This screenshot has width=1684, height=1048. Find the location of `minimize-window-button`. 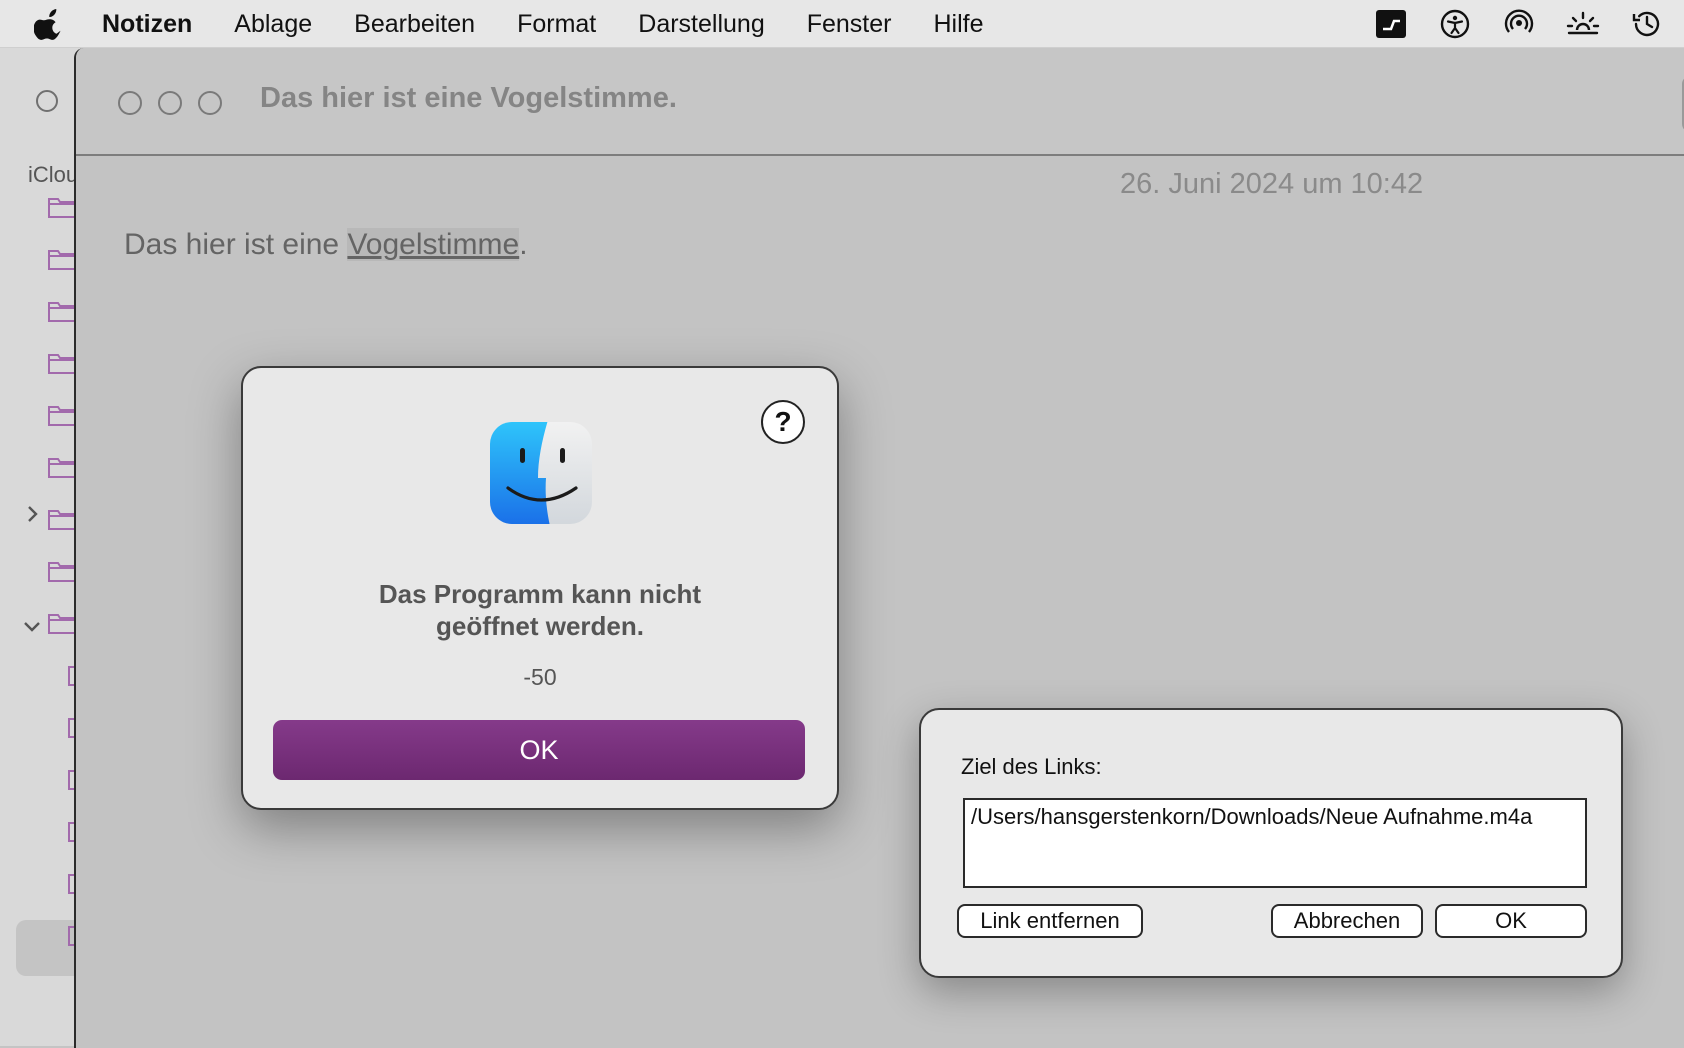

minimize-window-button is located at coordinates (170, 103).